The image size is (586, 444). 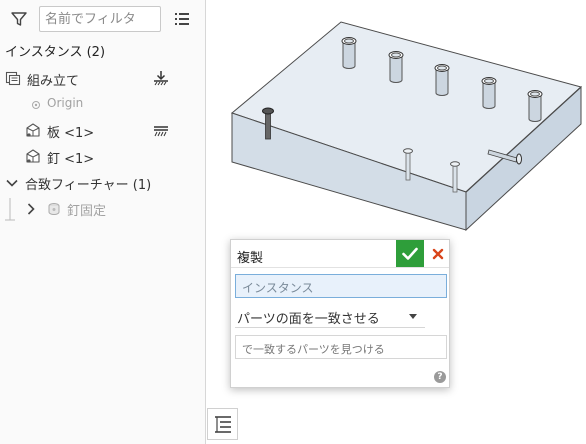 I want to click on tree-item-label: 釘 <1>, so click(x=71, y=159).